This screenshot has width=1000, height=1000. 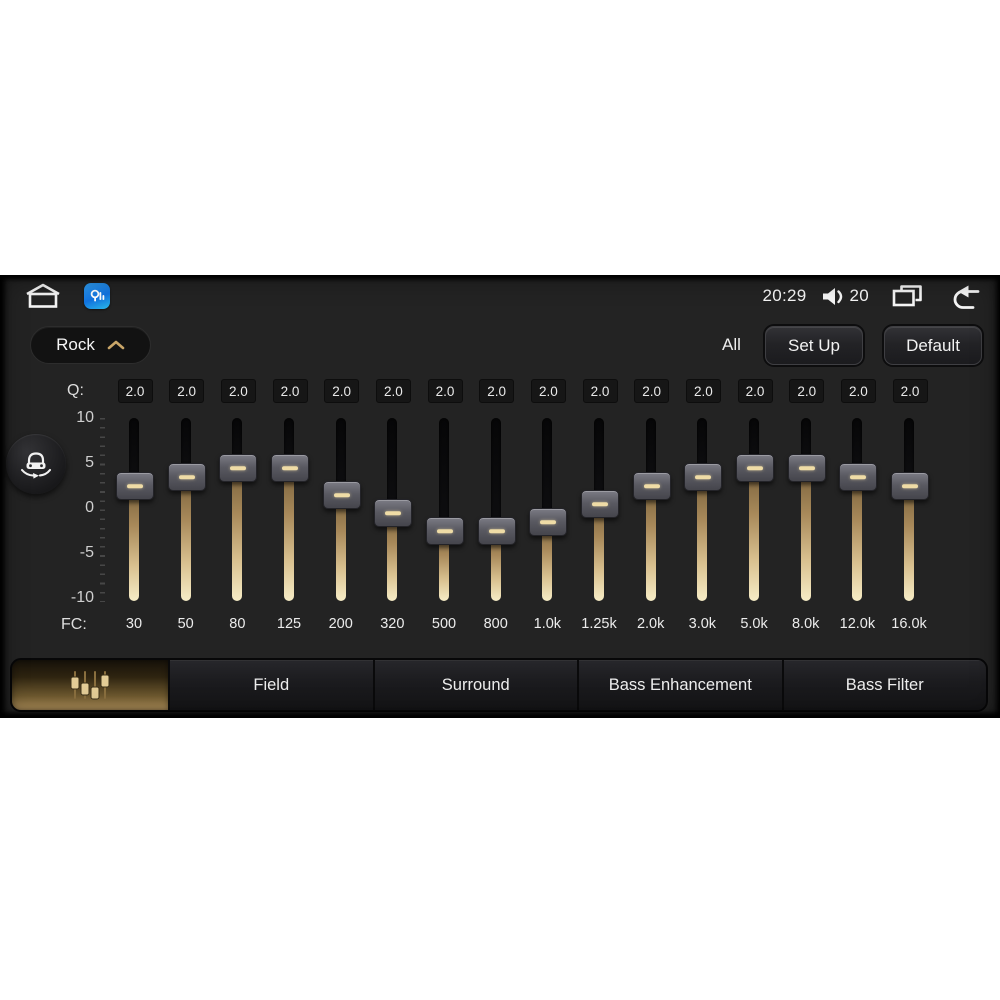 What do you see at coordinates (806, 511) in the screenshot?
I see `eq-slider-8.0k` at bounding box center [806, 511].